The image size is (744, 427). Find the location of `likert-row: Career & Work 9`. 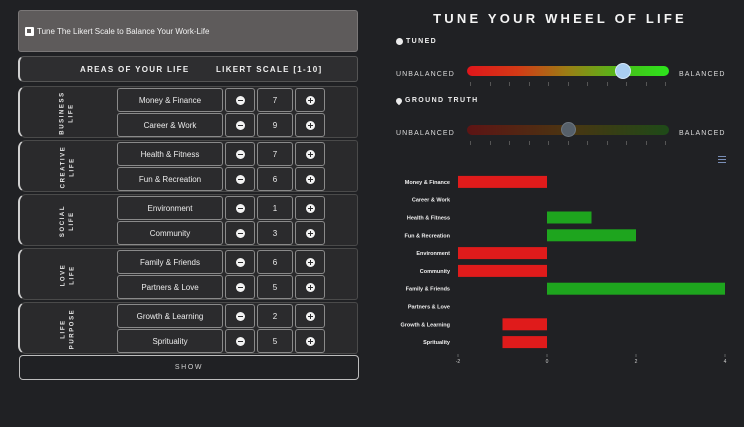

likert-row: Career & Work 9 is located at coordinates (237, 125).